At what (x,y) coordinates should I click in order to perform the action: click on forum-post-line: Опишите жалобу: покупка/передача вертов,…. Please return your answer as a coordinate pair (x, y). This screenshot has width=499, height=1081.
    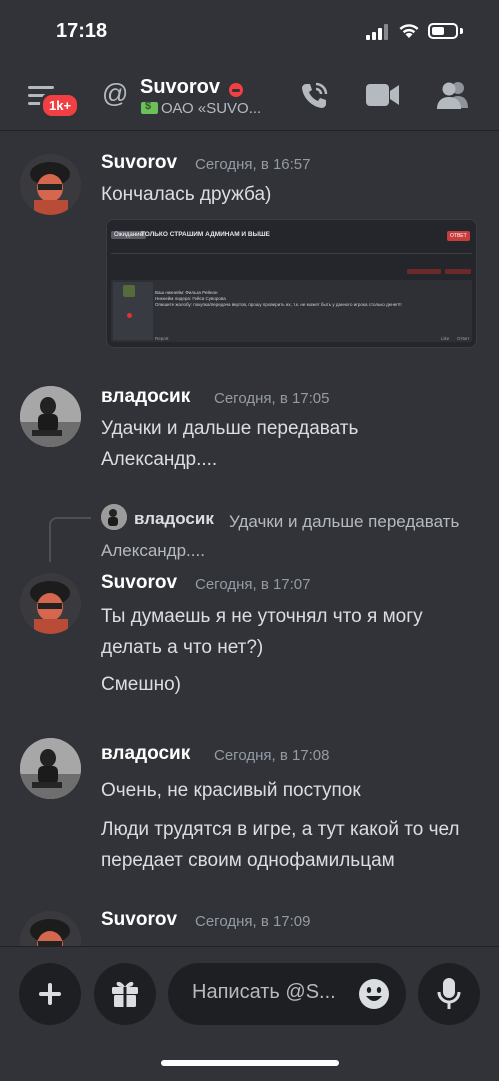
    Looking at the image, I should click on (278, 304).